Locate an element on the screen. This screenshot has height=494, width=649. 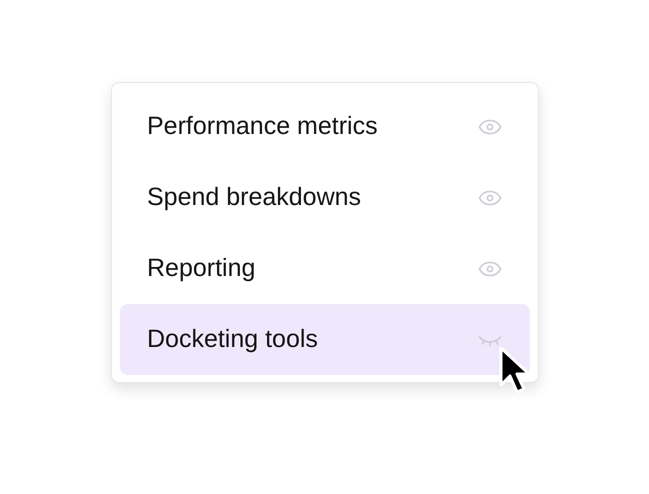
item-label: Performance metrics is located at coordinates (262, 126).